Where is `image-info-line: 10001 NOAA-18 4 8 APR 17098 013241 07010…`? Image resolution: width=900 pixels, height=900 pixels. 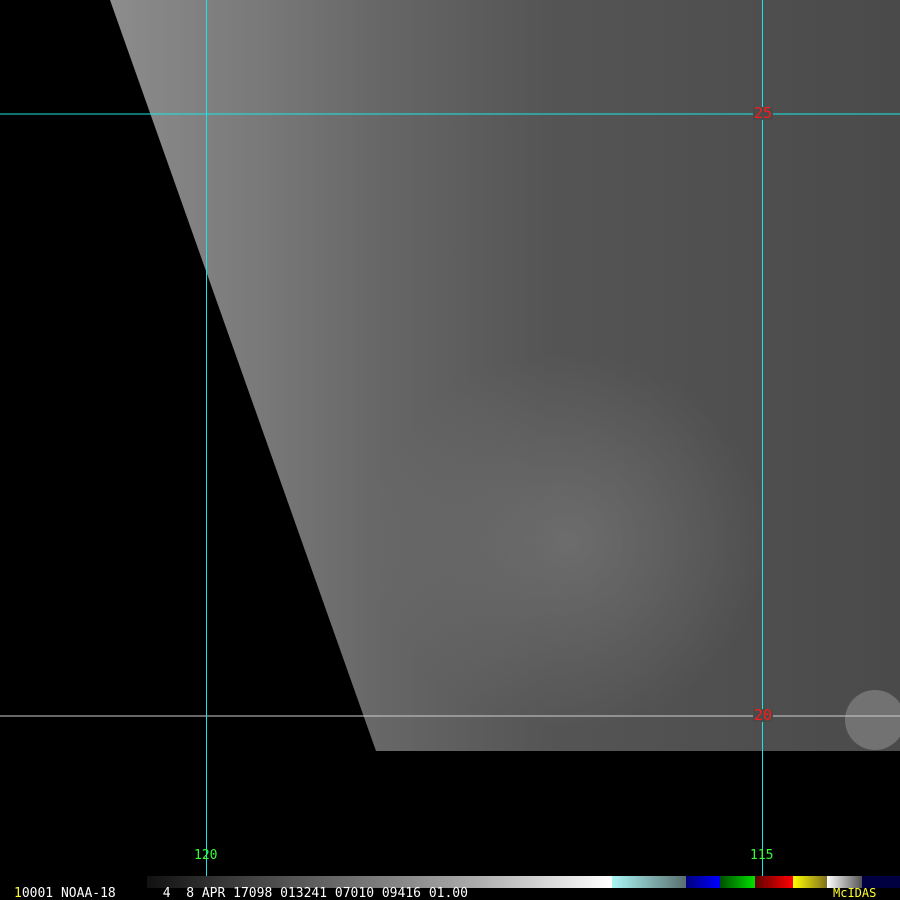
image-info-line: 10001 NOAA-18 4 8 APR 17098 013241 07010… is located at coordinates (241, 893).